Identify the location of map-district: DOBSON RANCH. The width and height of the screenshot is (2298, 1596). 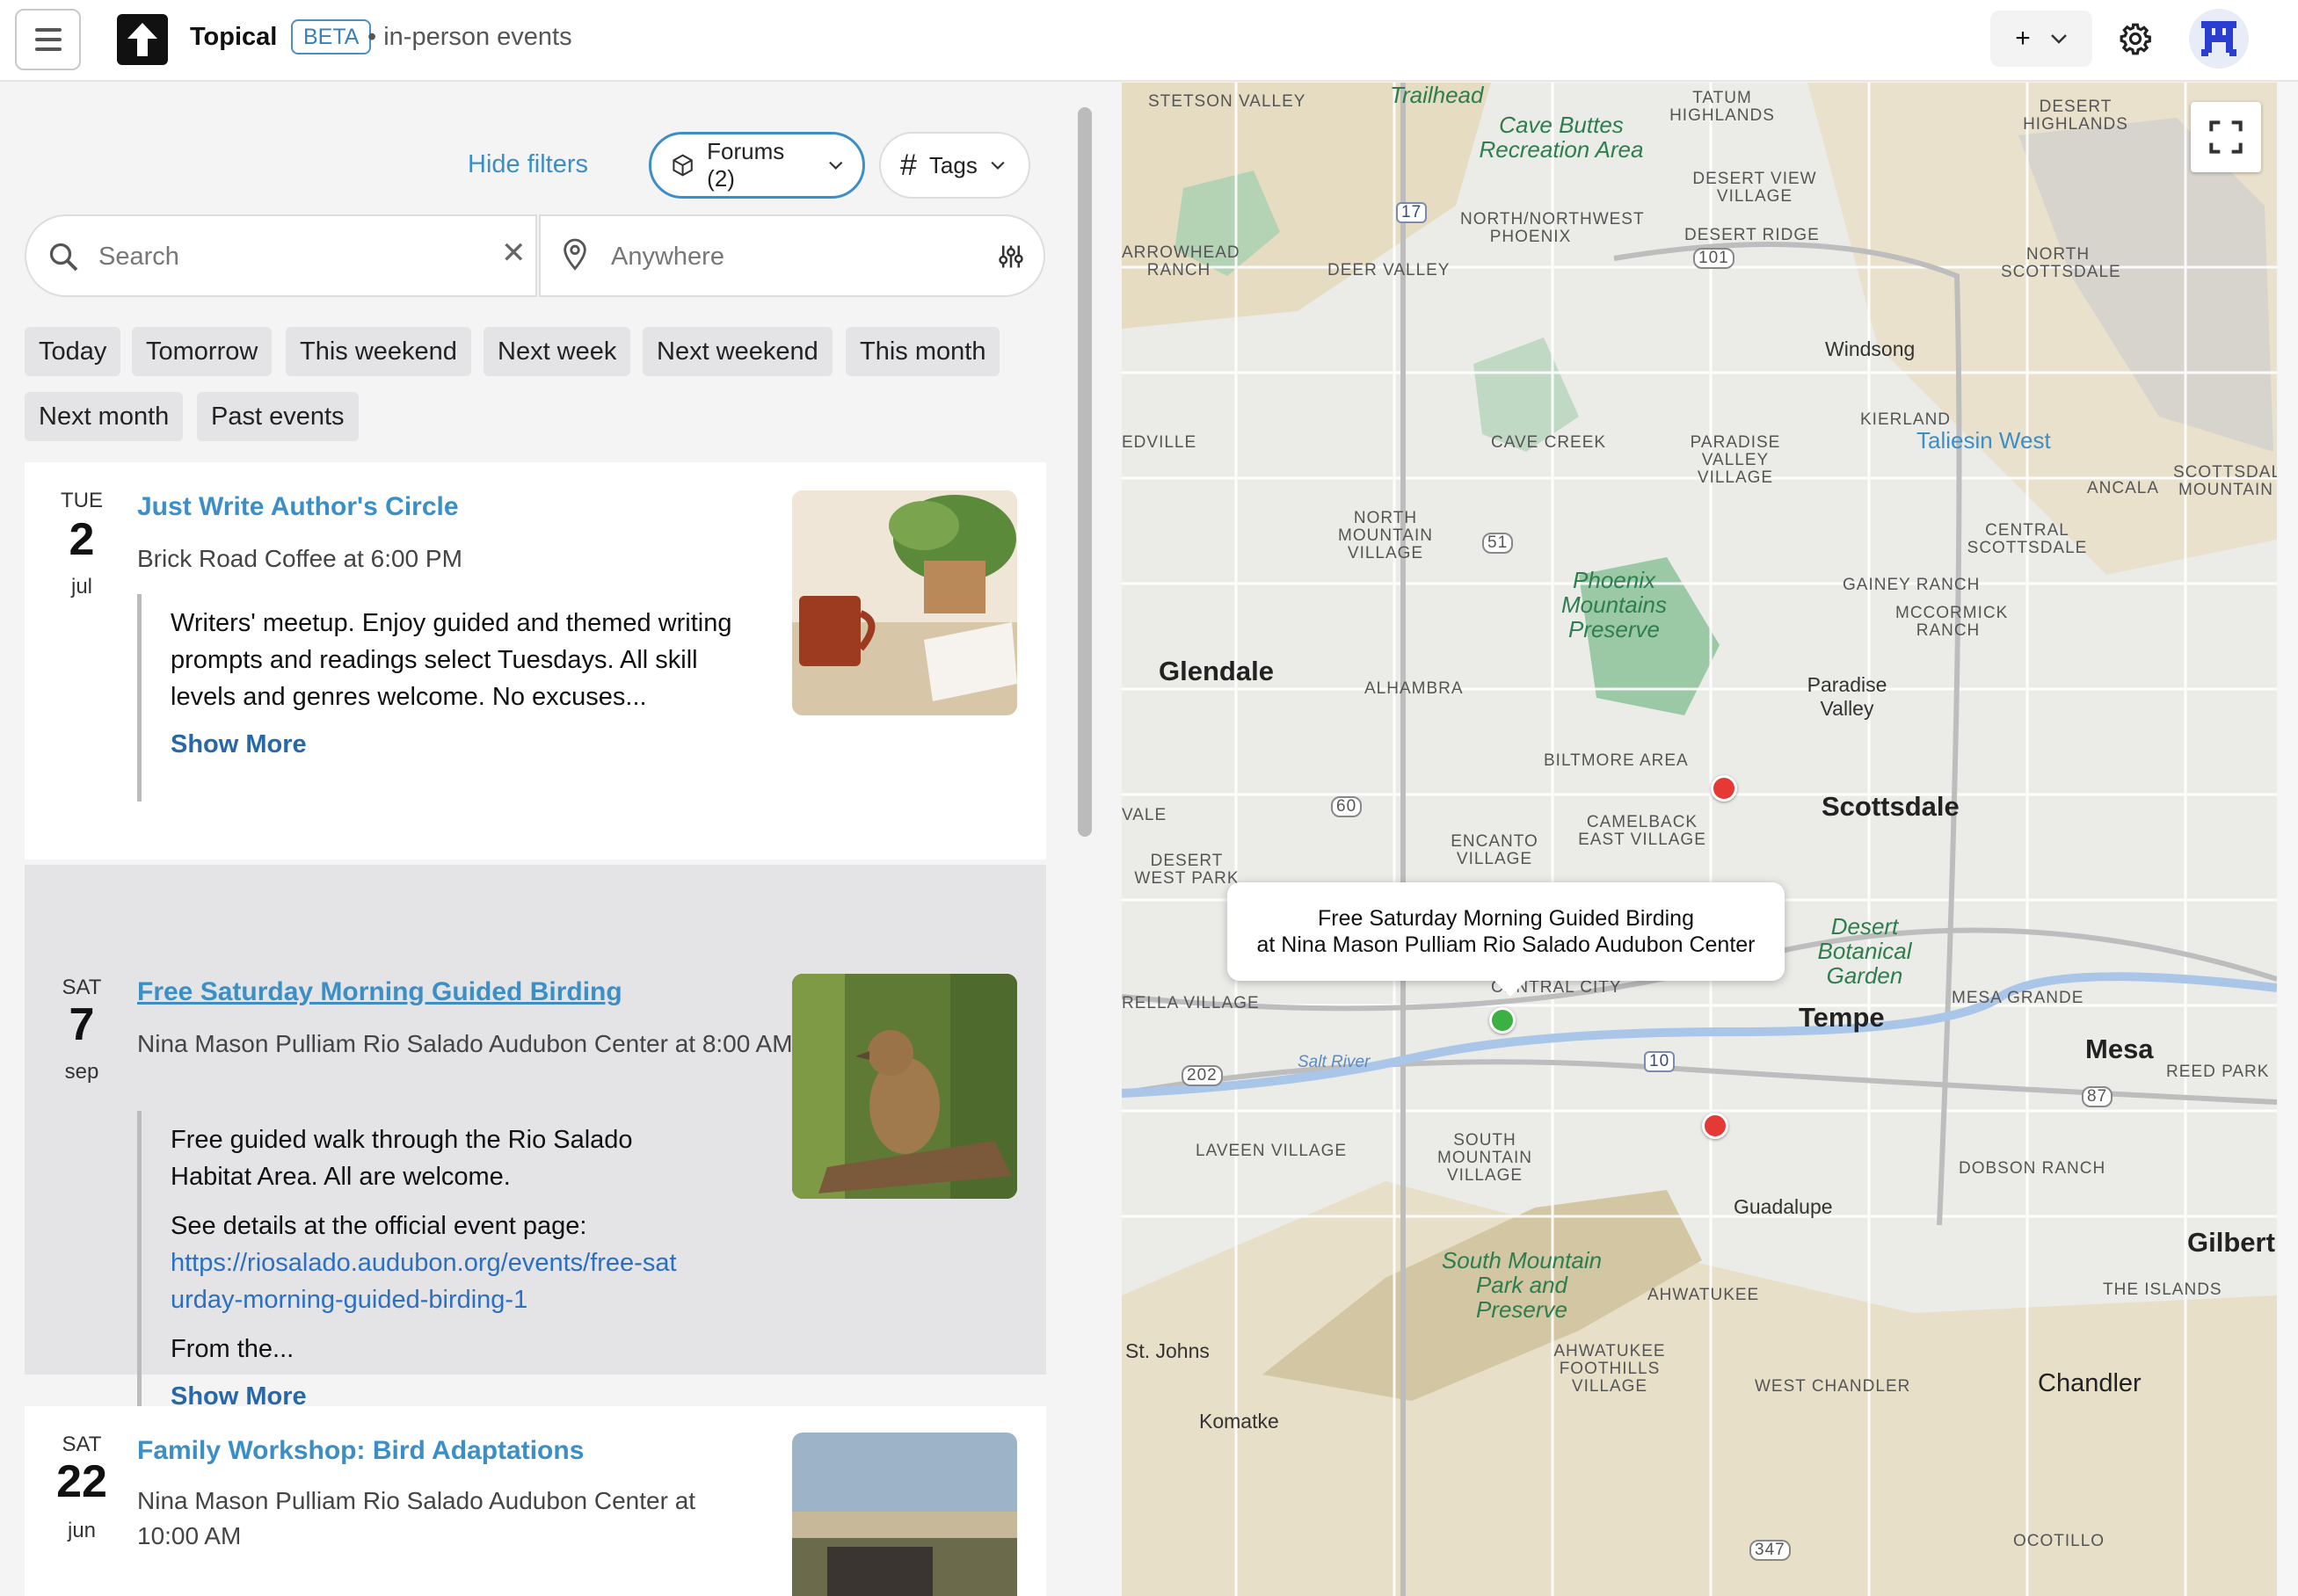
(2032, 1168).